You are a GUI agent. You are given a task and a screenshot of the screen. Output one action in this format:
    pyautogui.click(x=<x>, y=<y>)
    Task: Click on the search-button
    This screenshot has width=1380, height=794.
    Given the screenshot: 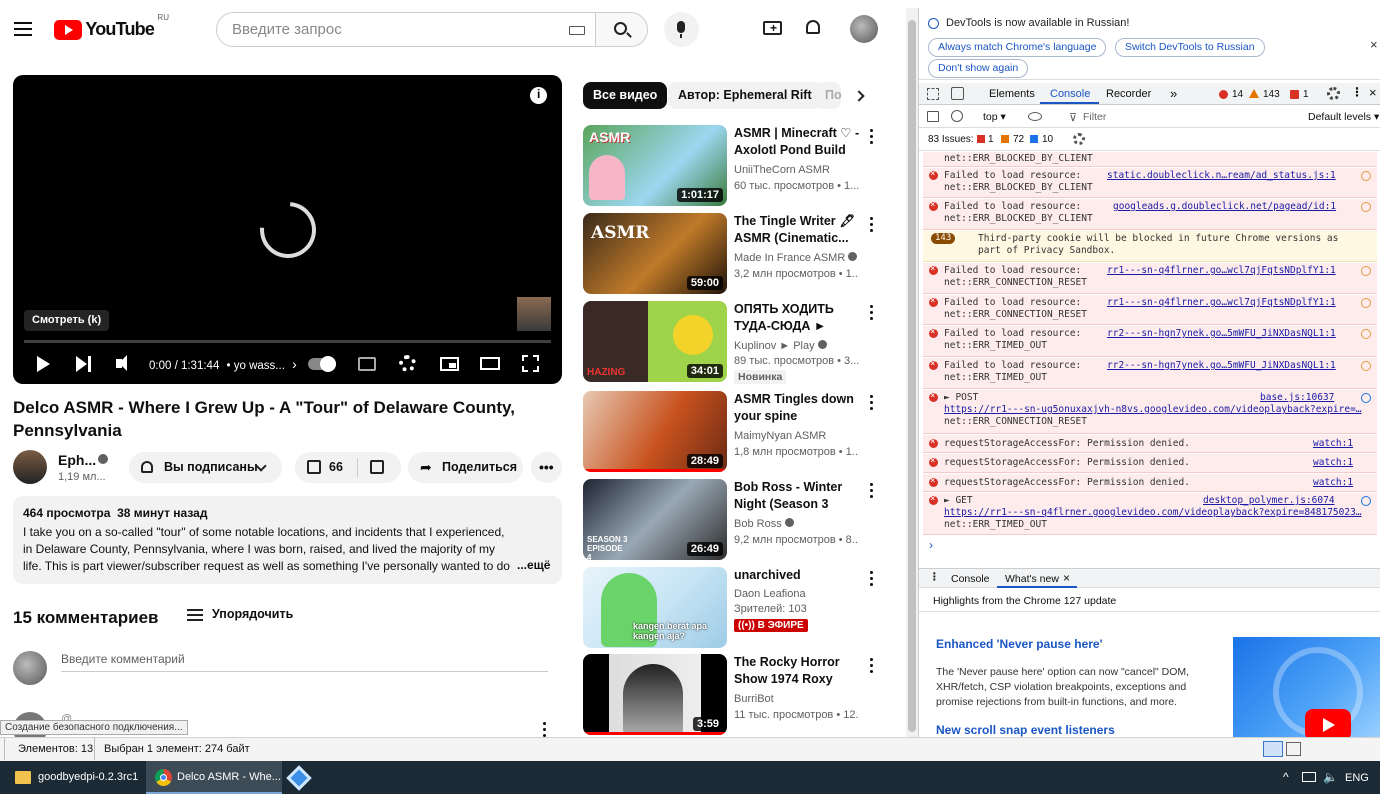 What is the action you would take?
    pyautogui.click(x=621, y=29)
    